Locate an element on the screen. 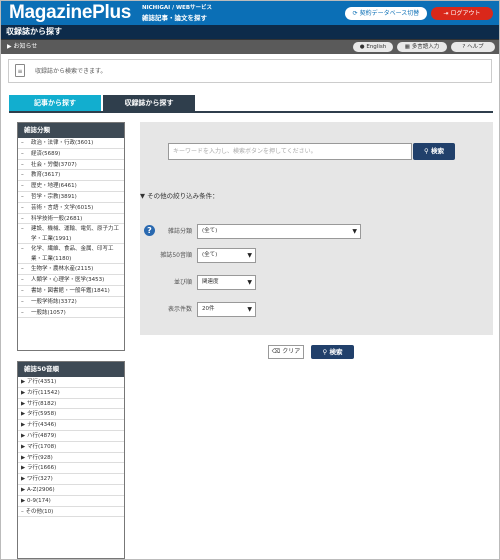 The image size is (500, 560). tab-magazine-search: 収録誌から探す is located at coordinates (149, 103).